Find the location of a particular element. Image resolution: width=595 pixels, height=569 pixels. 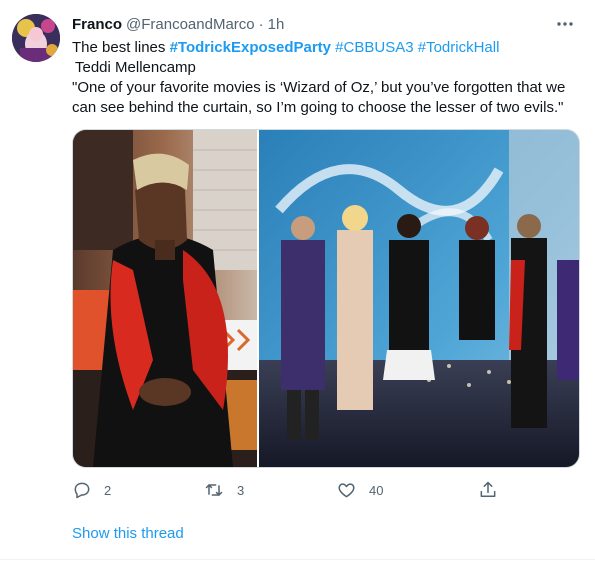

tweet-line-name: Teddi Mellencamp is located at coordinates (135, 67).